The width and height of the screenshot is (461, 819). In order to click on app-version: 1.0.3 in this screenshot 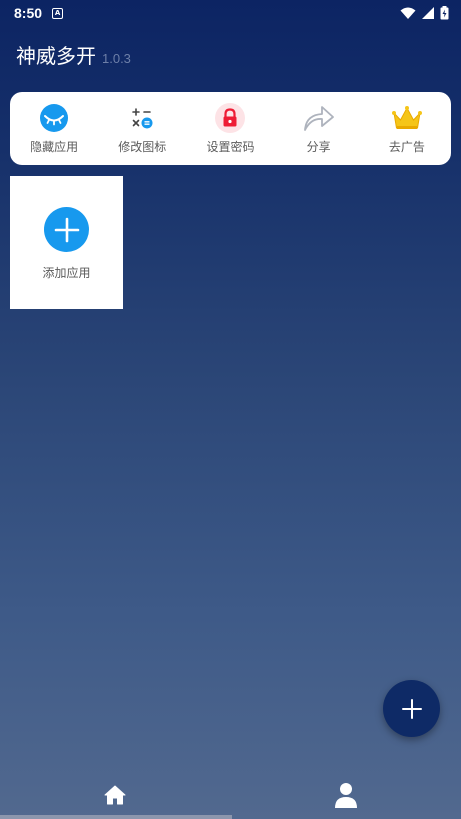, I will do `click(116, 58)`.